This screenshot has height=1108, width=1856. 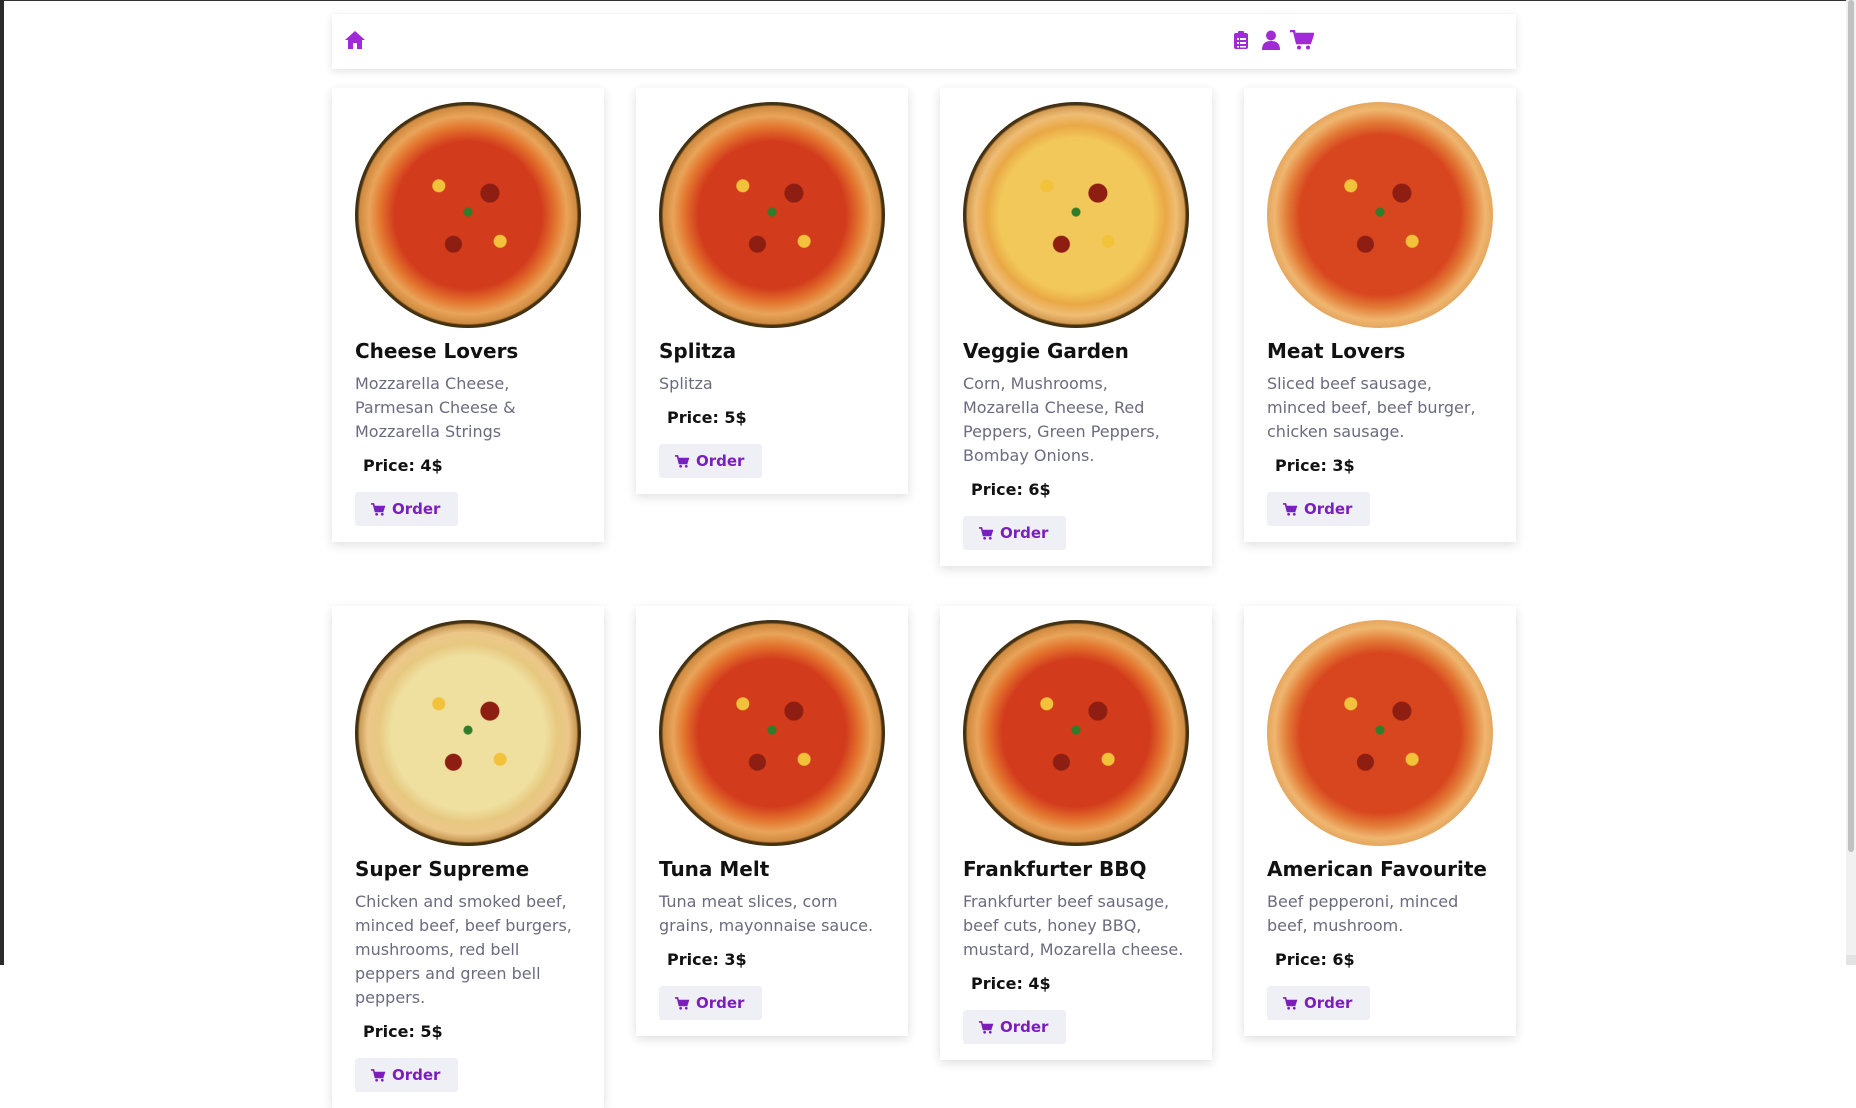 What do you see at coordinates (2, 482) in the screenshot?
I see `window-left-border` at bounding box center [2, 482].